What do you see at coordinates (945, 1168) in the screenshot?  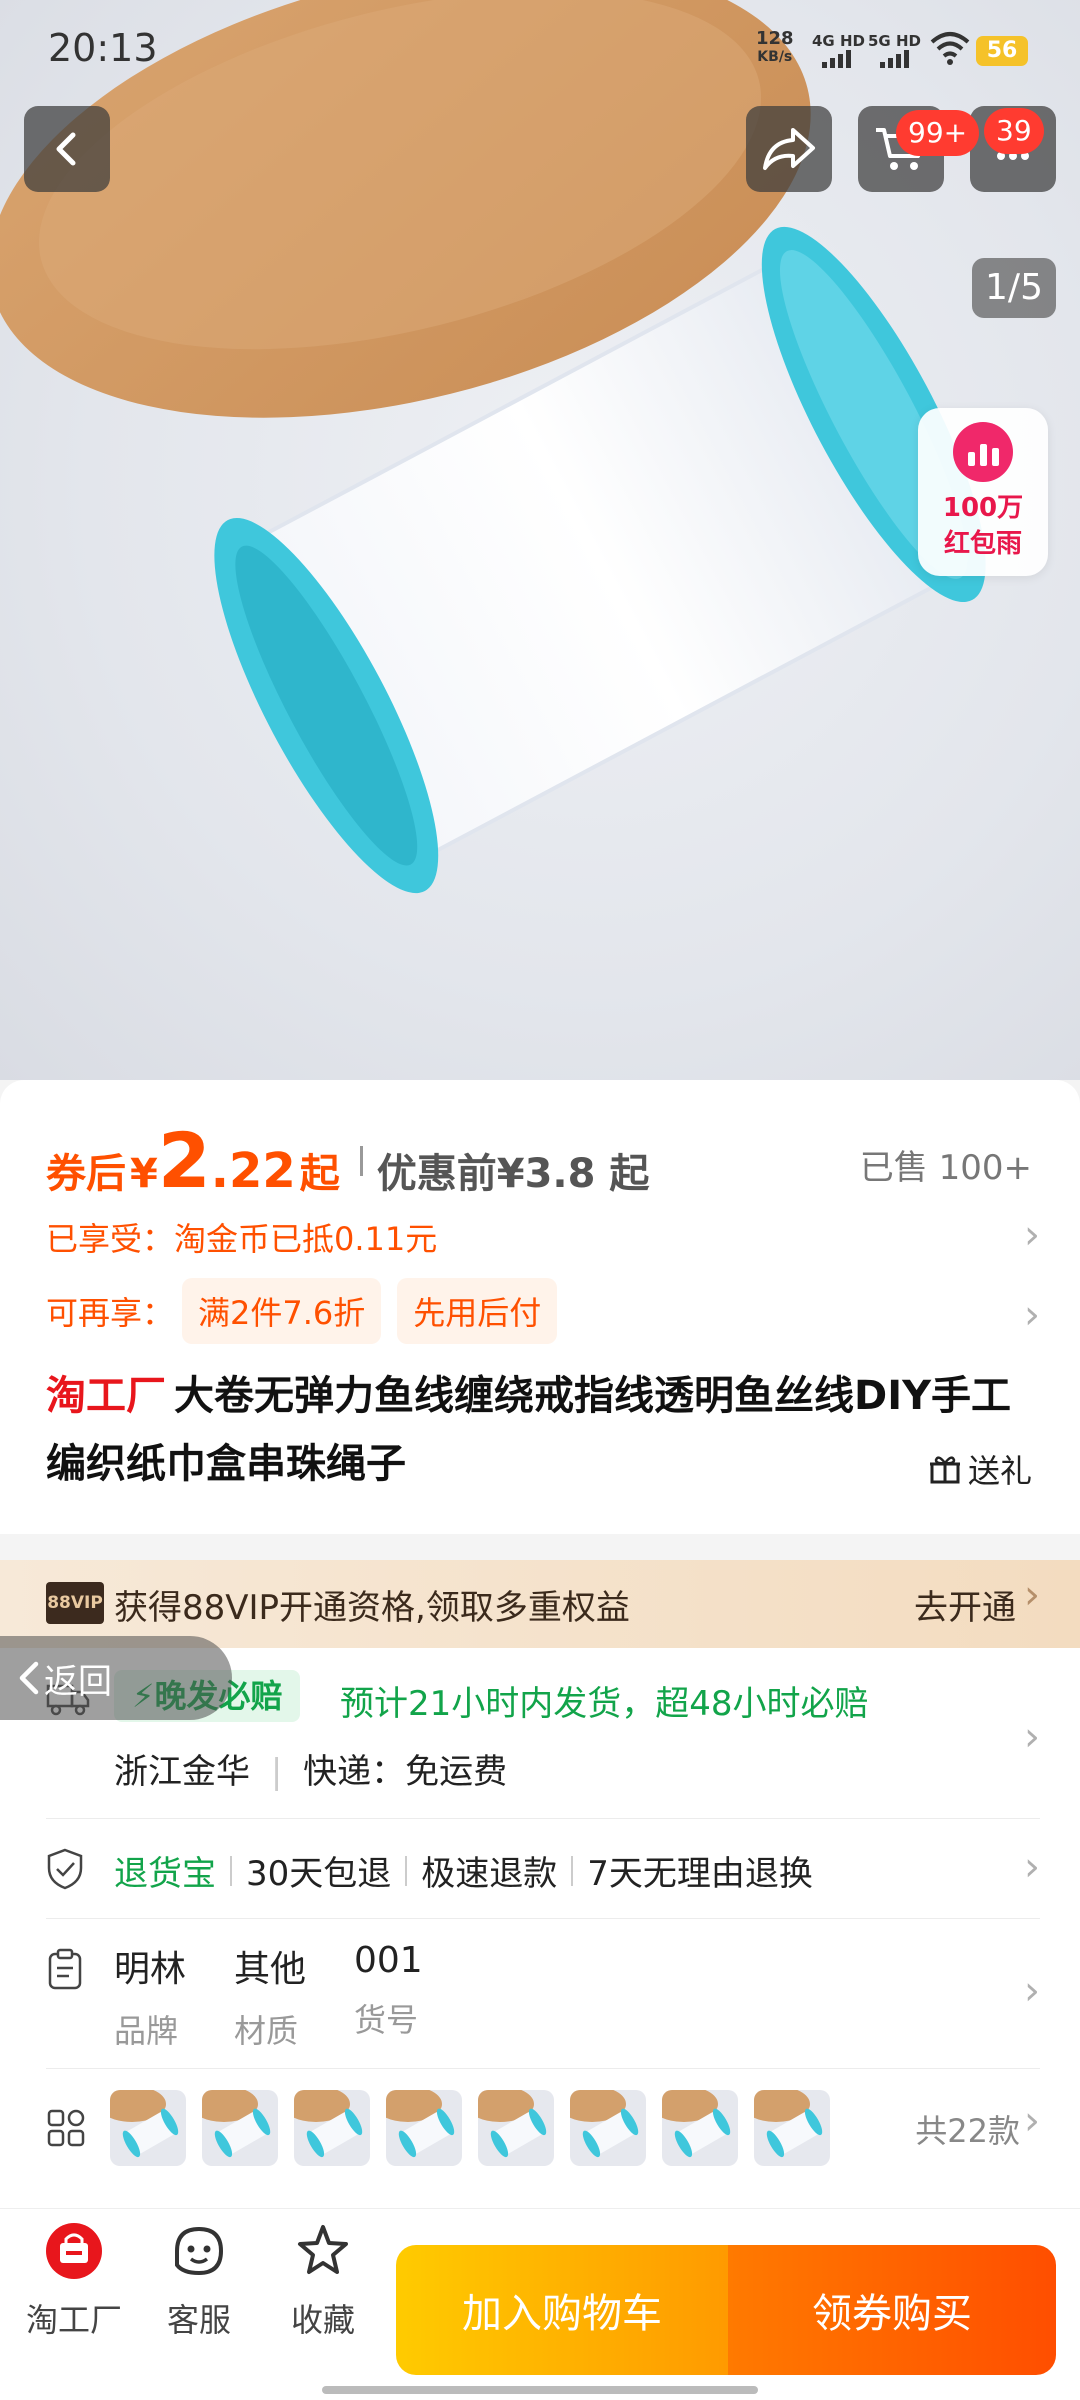 I see `sold-count: 已售 100+` at bounding box center [945, 1168].